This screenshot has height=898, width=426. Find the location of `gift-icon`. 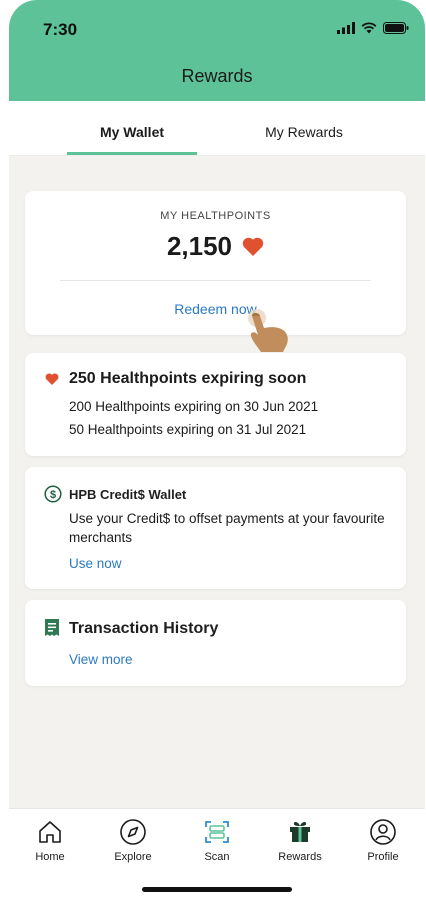

gift-icon is located at coordinates (300, 832).